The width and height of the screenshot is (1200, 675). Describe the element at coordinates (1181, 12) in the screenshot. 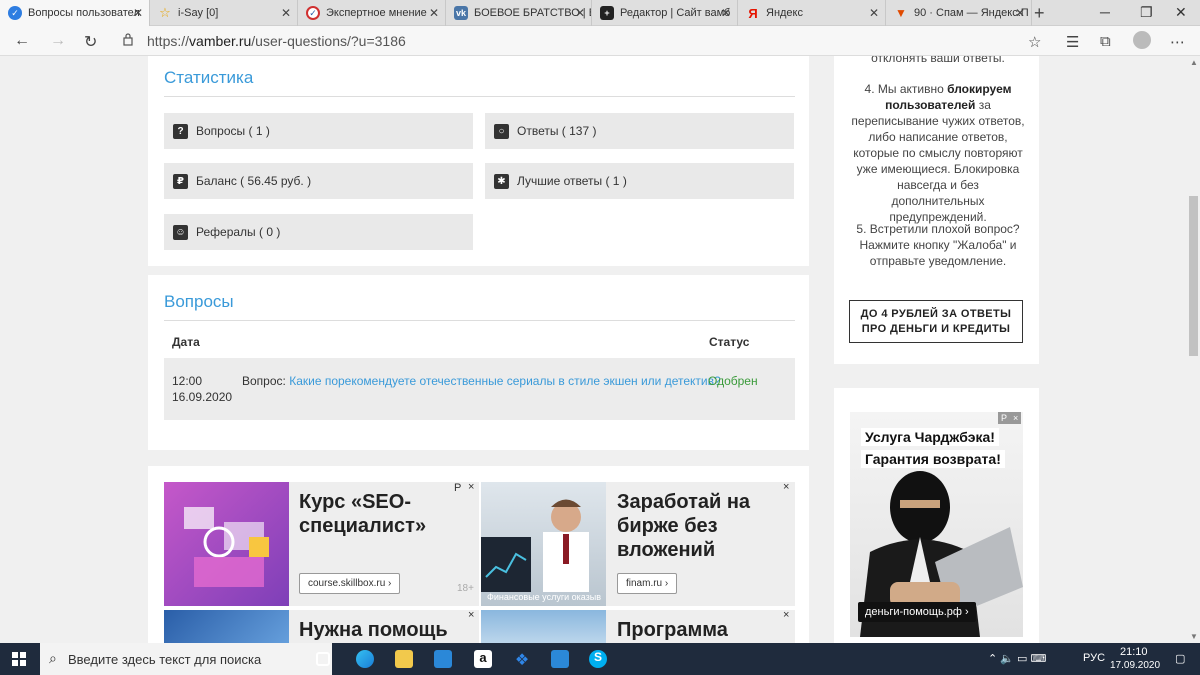

I see `window-close-icon: ✕` at that location.